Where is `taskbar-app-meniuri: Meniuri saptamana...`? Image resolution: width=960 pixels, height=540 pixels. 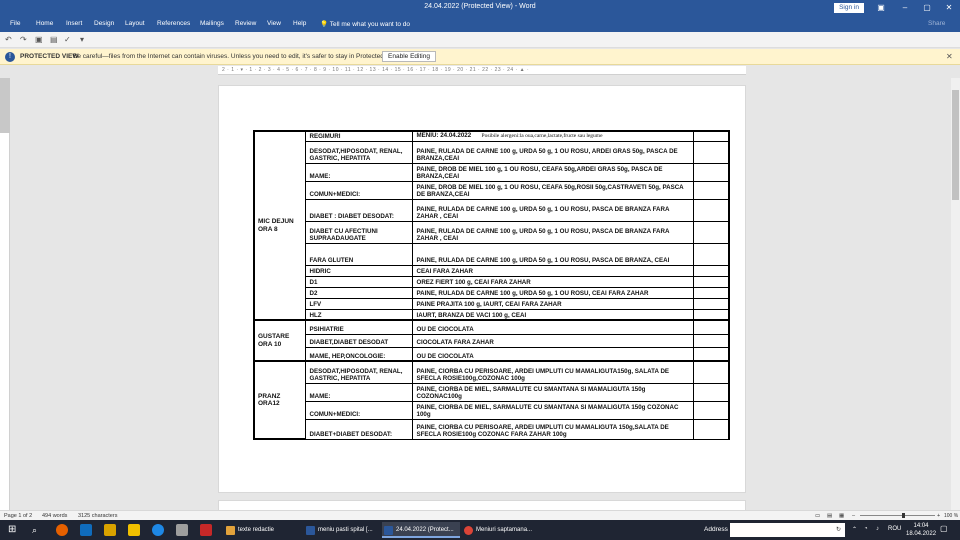
taskbar-app-meniuri: Meniuri saptamana... is located at coordinates (502, 530).